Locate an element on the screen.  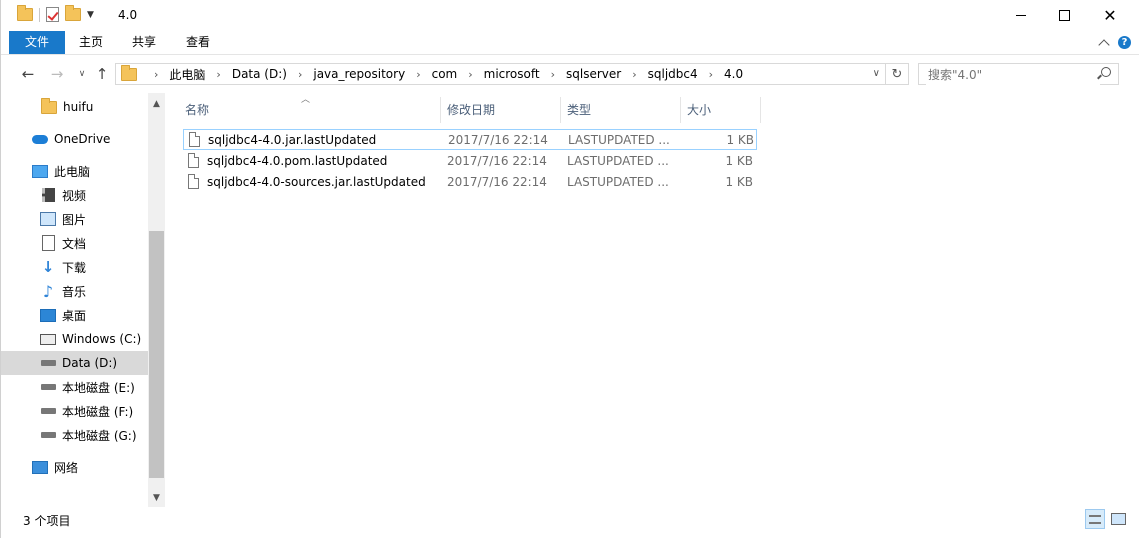
title-bar: ▼ 4.0 ✕ is located at coordinates (570, 15).